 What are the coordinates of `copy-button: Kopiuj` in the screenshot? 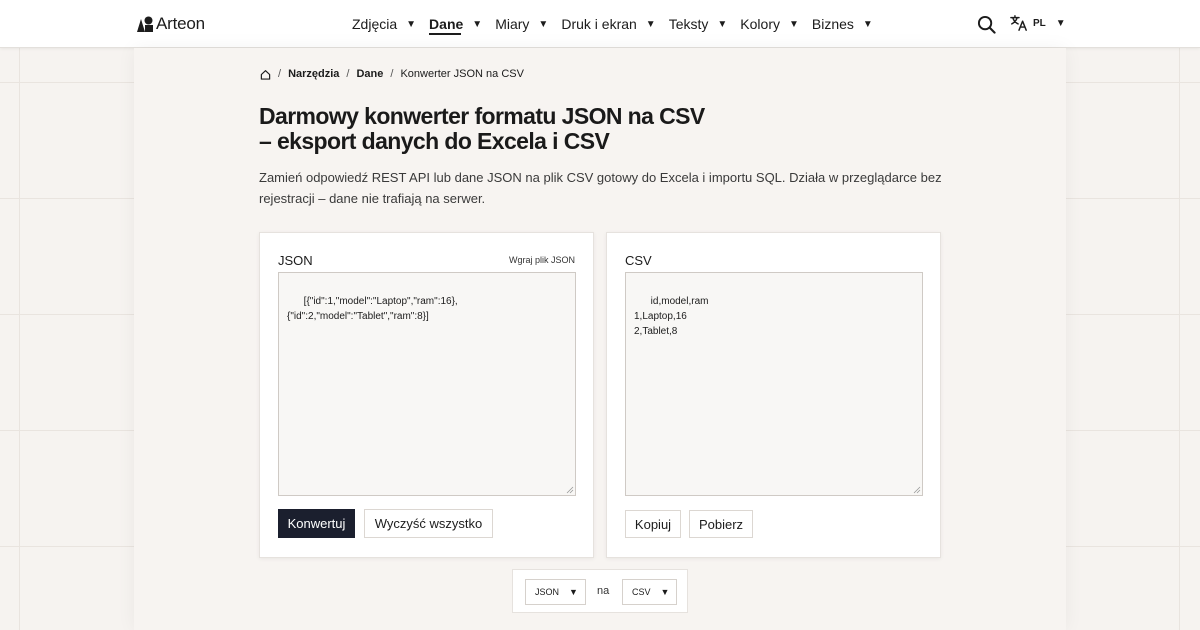 It's located at (653, 524).